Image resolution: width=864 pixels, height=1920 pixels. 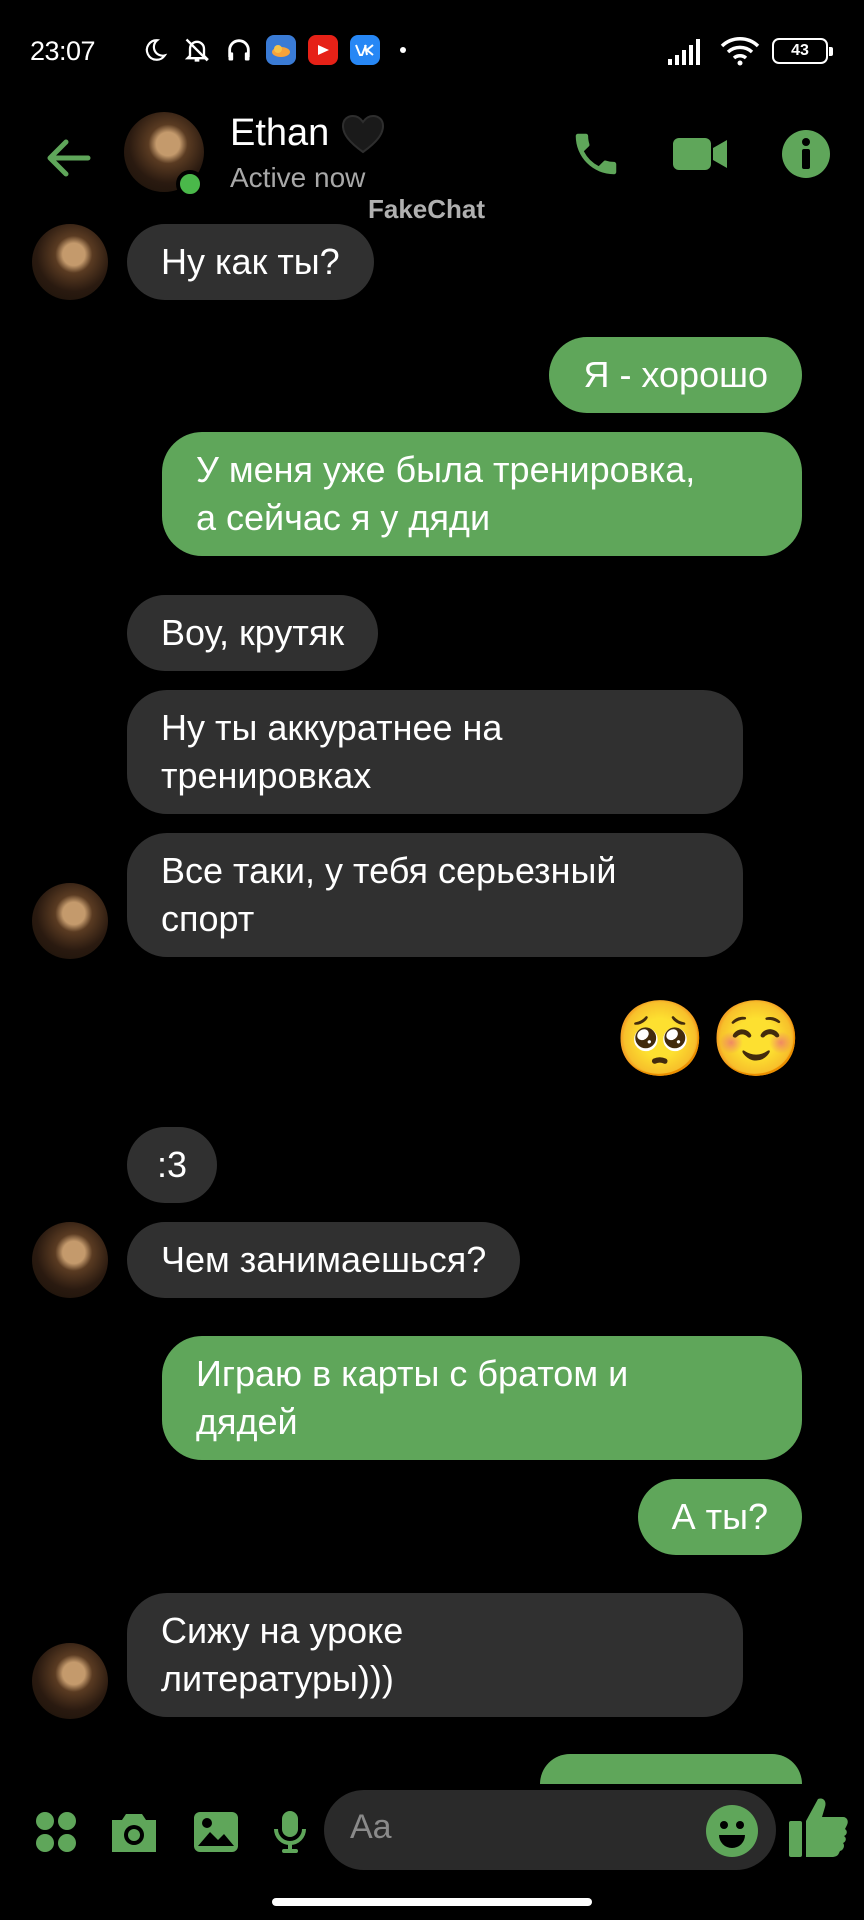 I want to click on message-bubble-outgoing: А ты?, so click(x=719, y=1517).